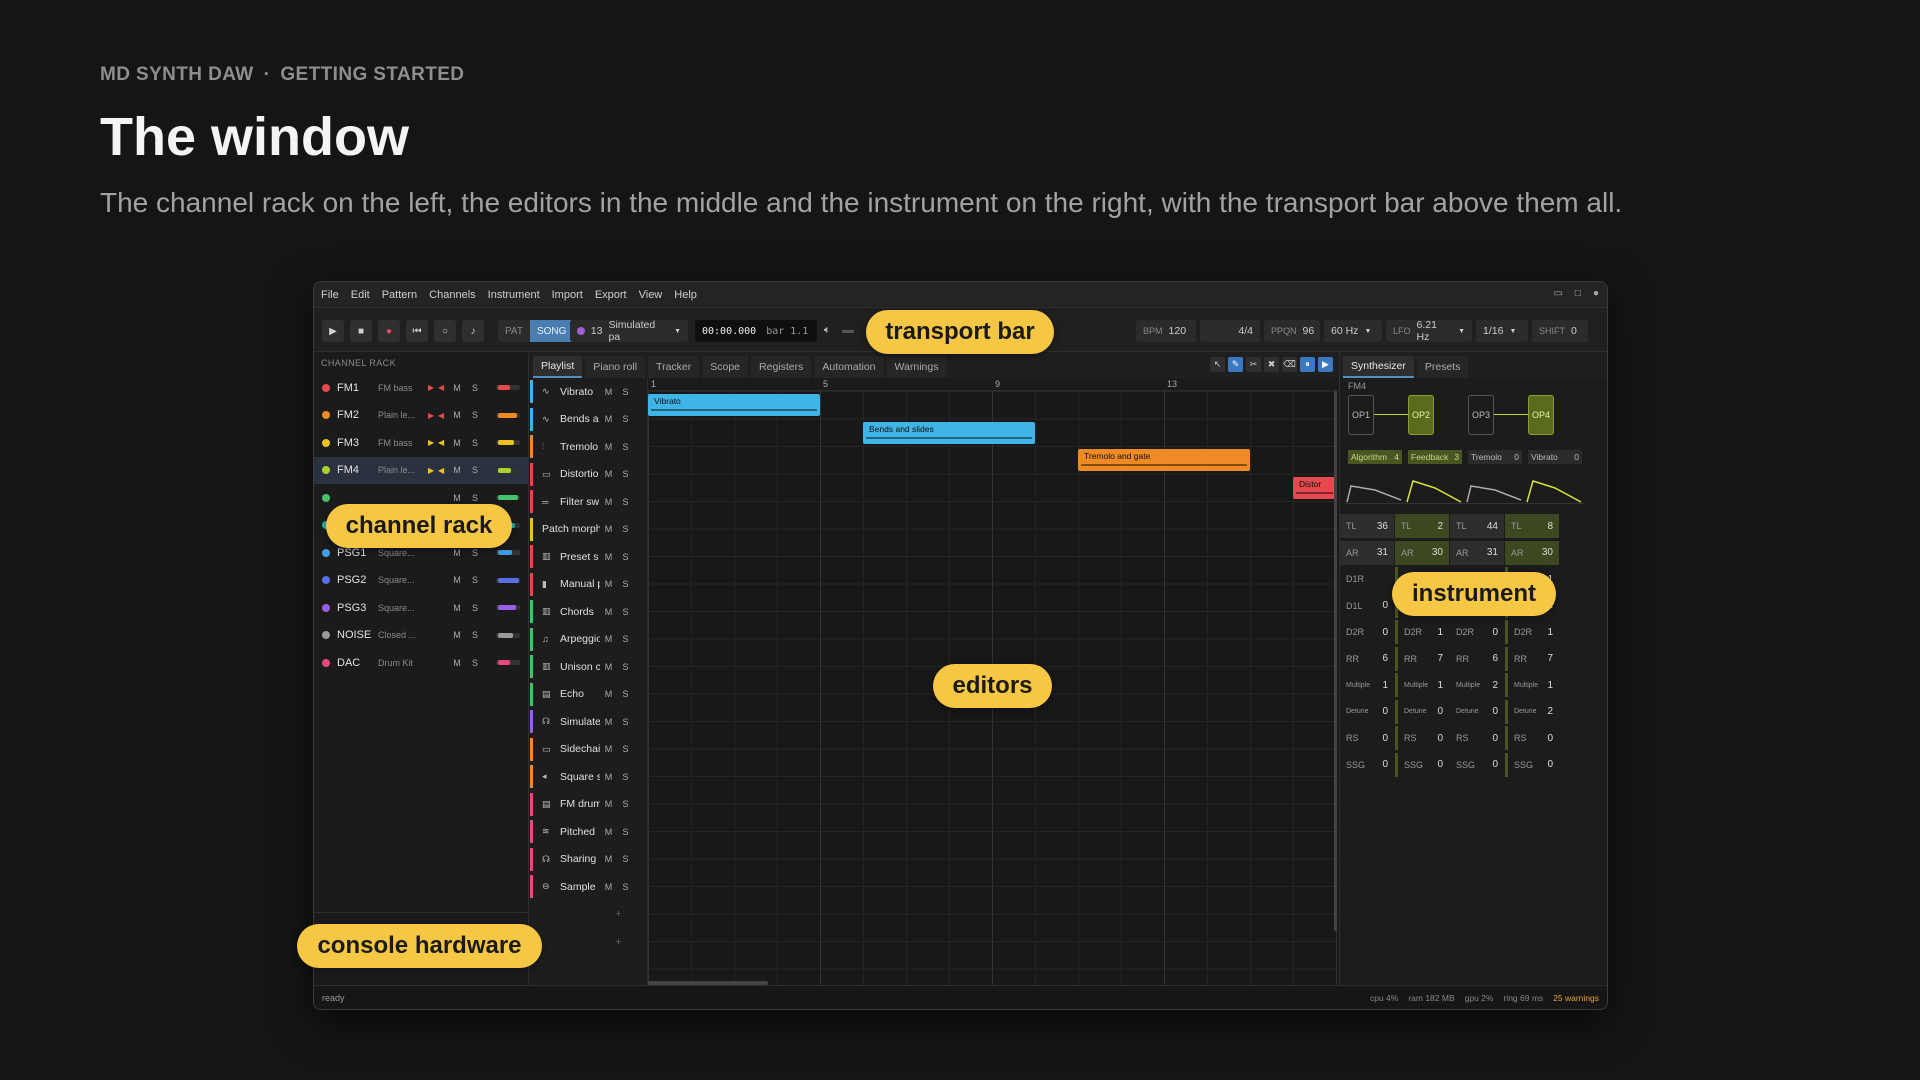 This screenshot has width=1920, height=1080. What do you see at coordinates (1532, 711) in the screenshot?
I see `operator-param-cell: Detune 2` at bounding box center [1532, 711].